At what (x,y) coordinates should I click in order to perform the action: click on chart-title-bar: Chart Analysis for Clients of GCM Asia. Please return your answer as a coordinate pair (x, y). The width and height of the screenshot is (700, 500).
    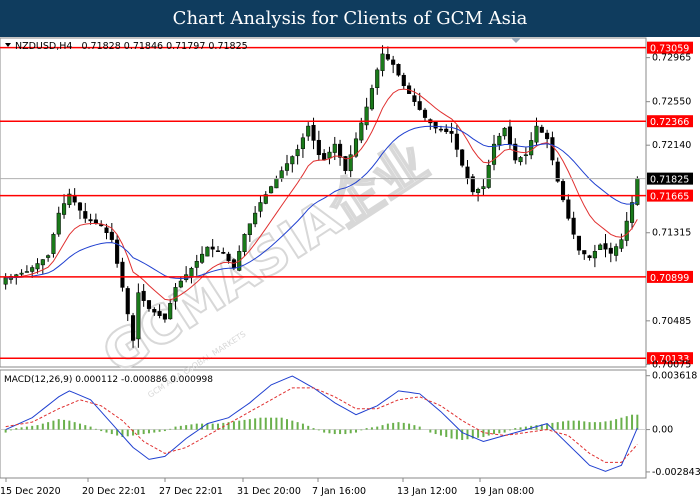
    Looking at the image, I should click on (350, 18).